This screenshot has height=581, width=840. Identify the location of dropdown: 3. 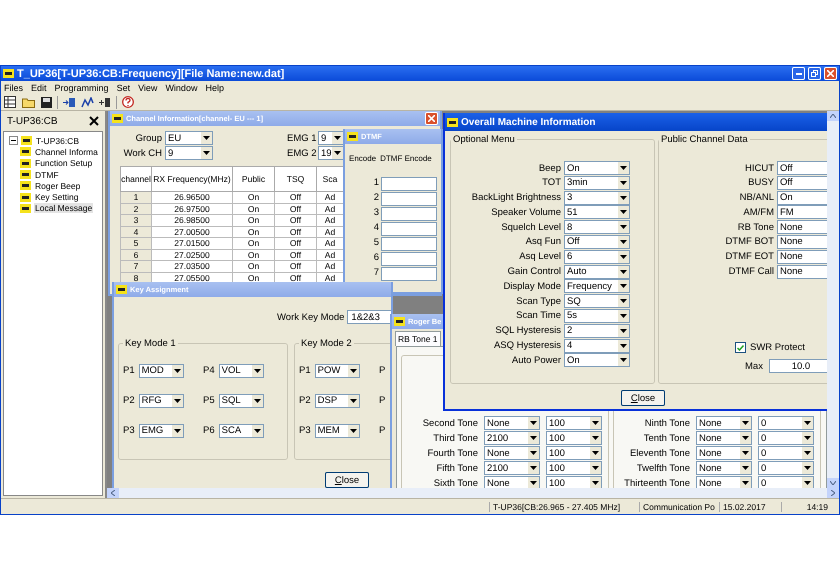
(597, 197).